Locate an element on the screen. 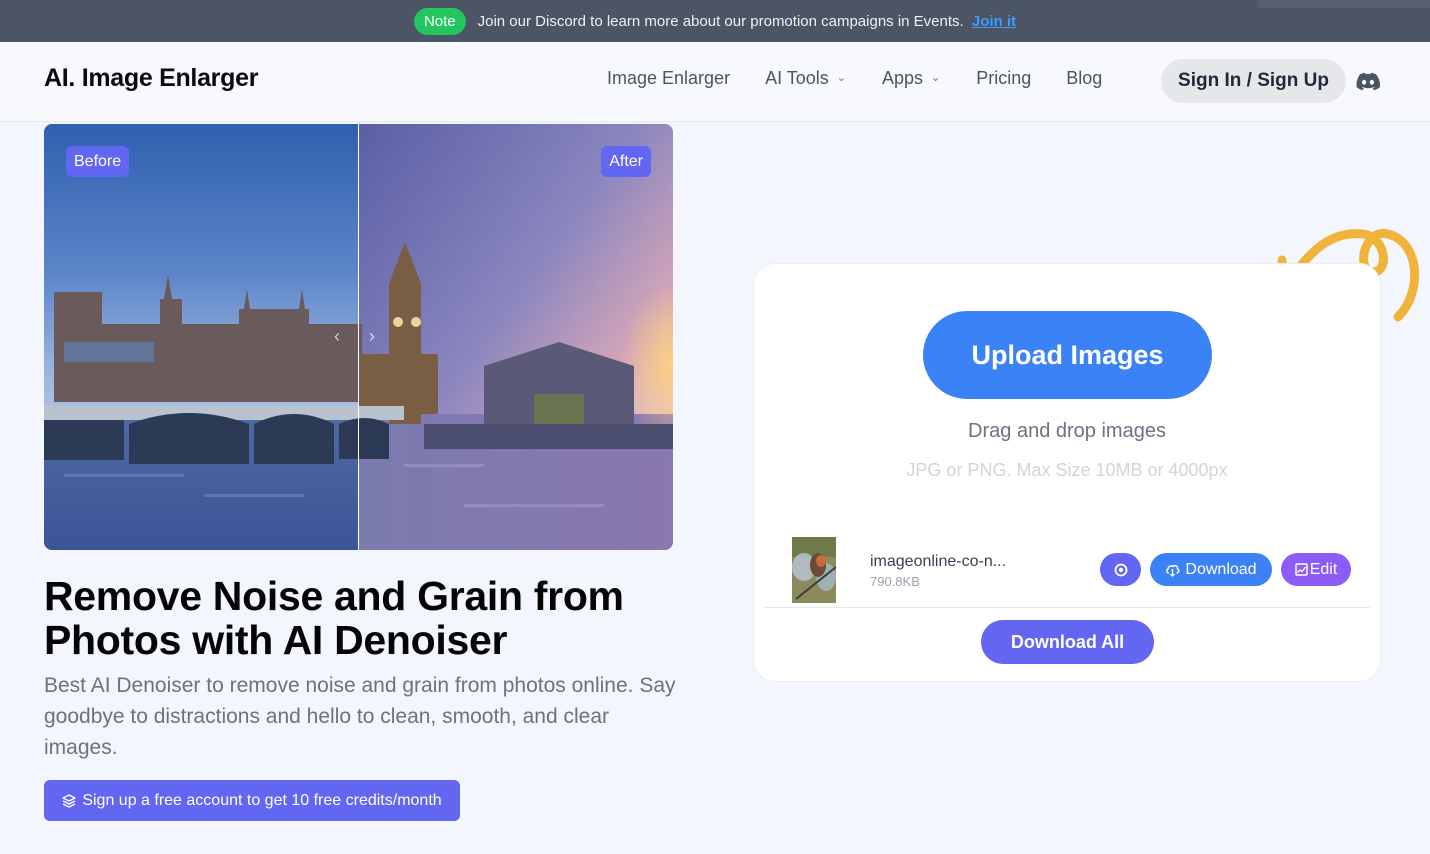  nav-label: Blog is located at coordinates (1084, 78).